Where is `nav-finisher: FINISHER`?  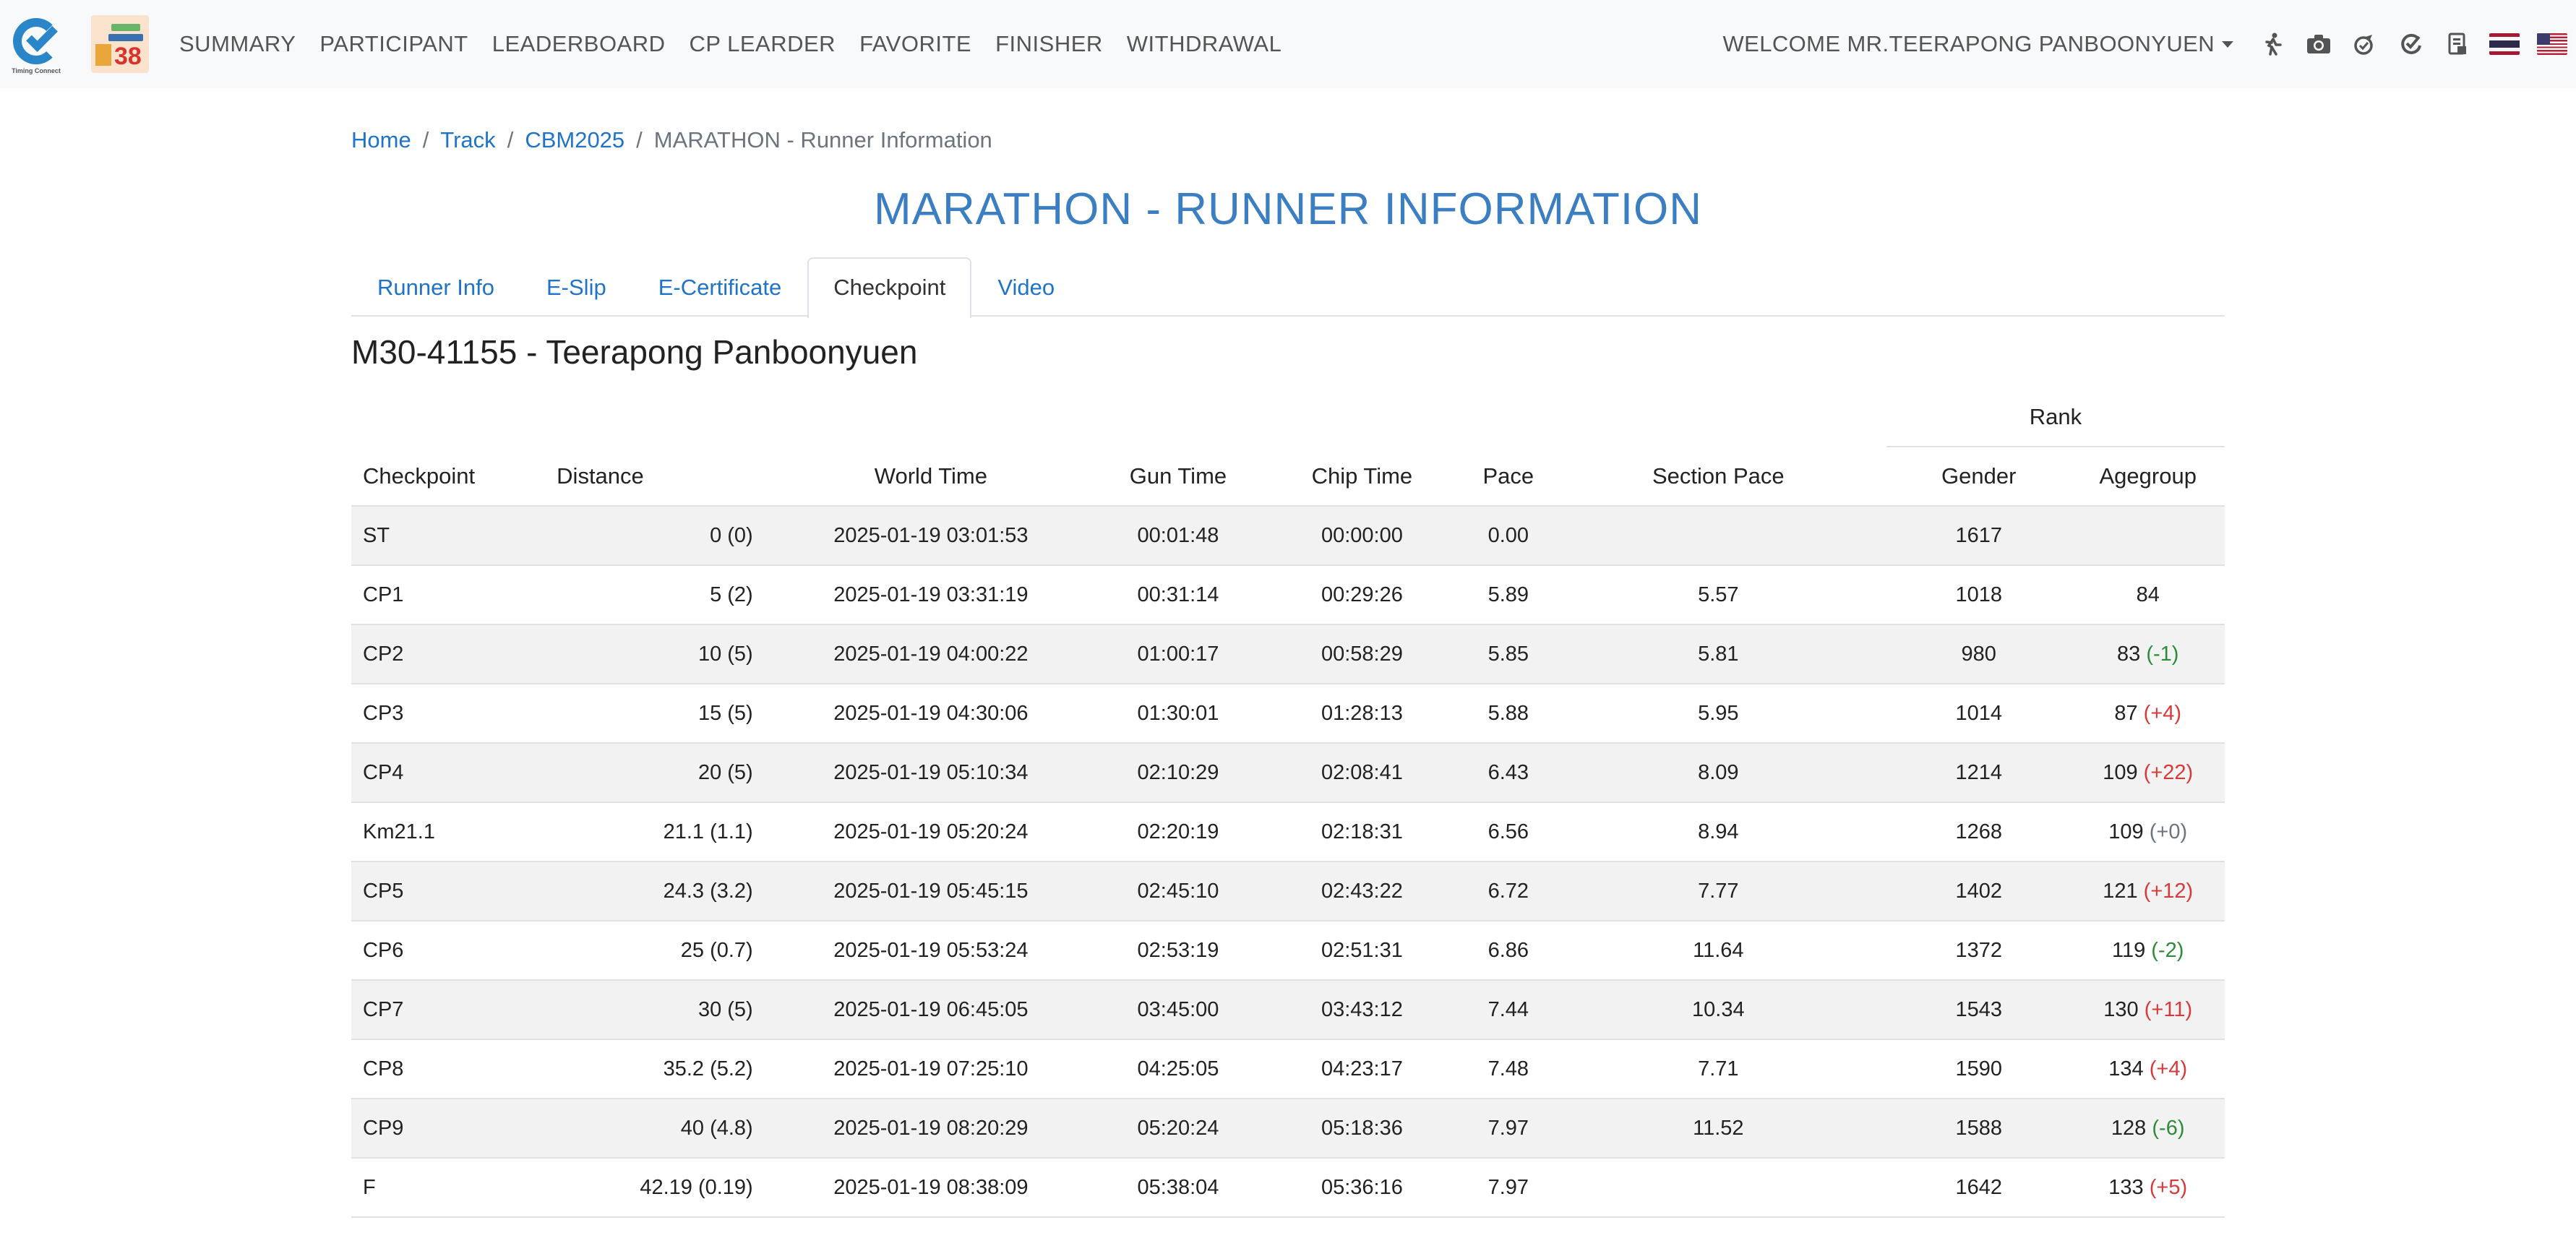 nav-finisher: FINISHER is located at coordinates (1049, 44).